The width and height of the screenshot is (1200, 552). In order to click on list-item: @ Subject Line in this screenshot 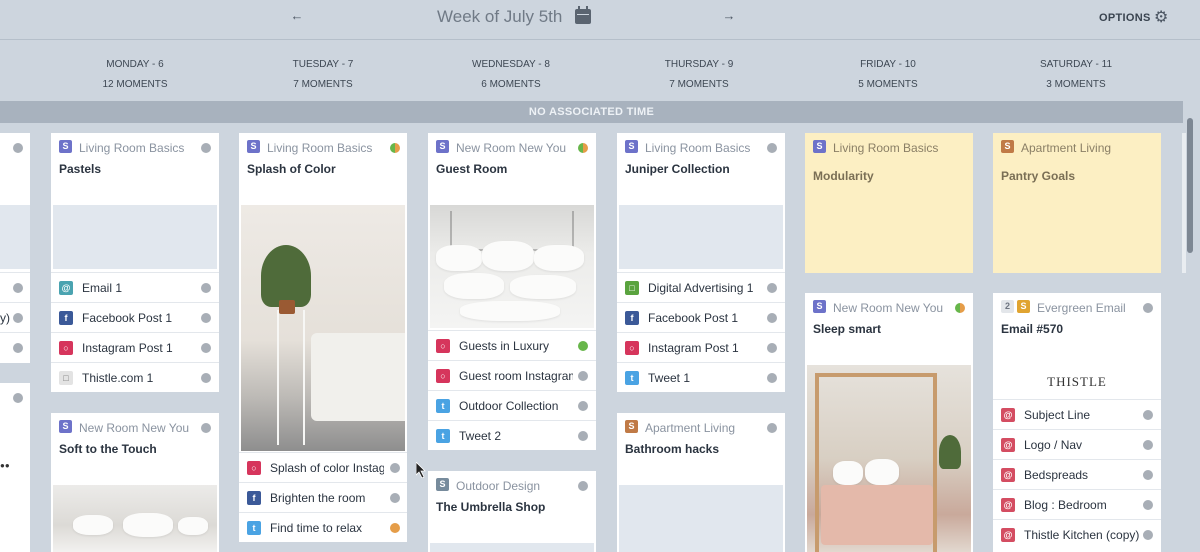, I will do `click(1077, 414)`.